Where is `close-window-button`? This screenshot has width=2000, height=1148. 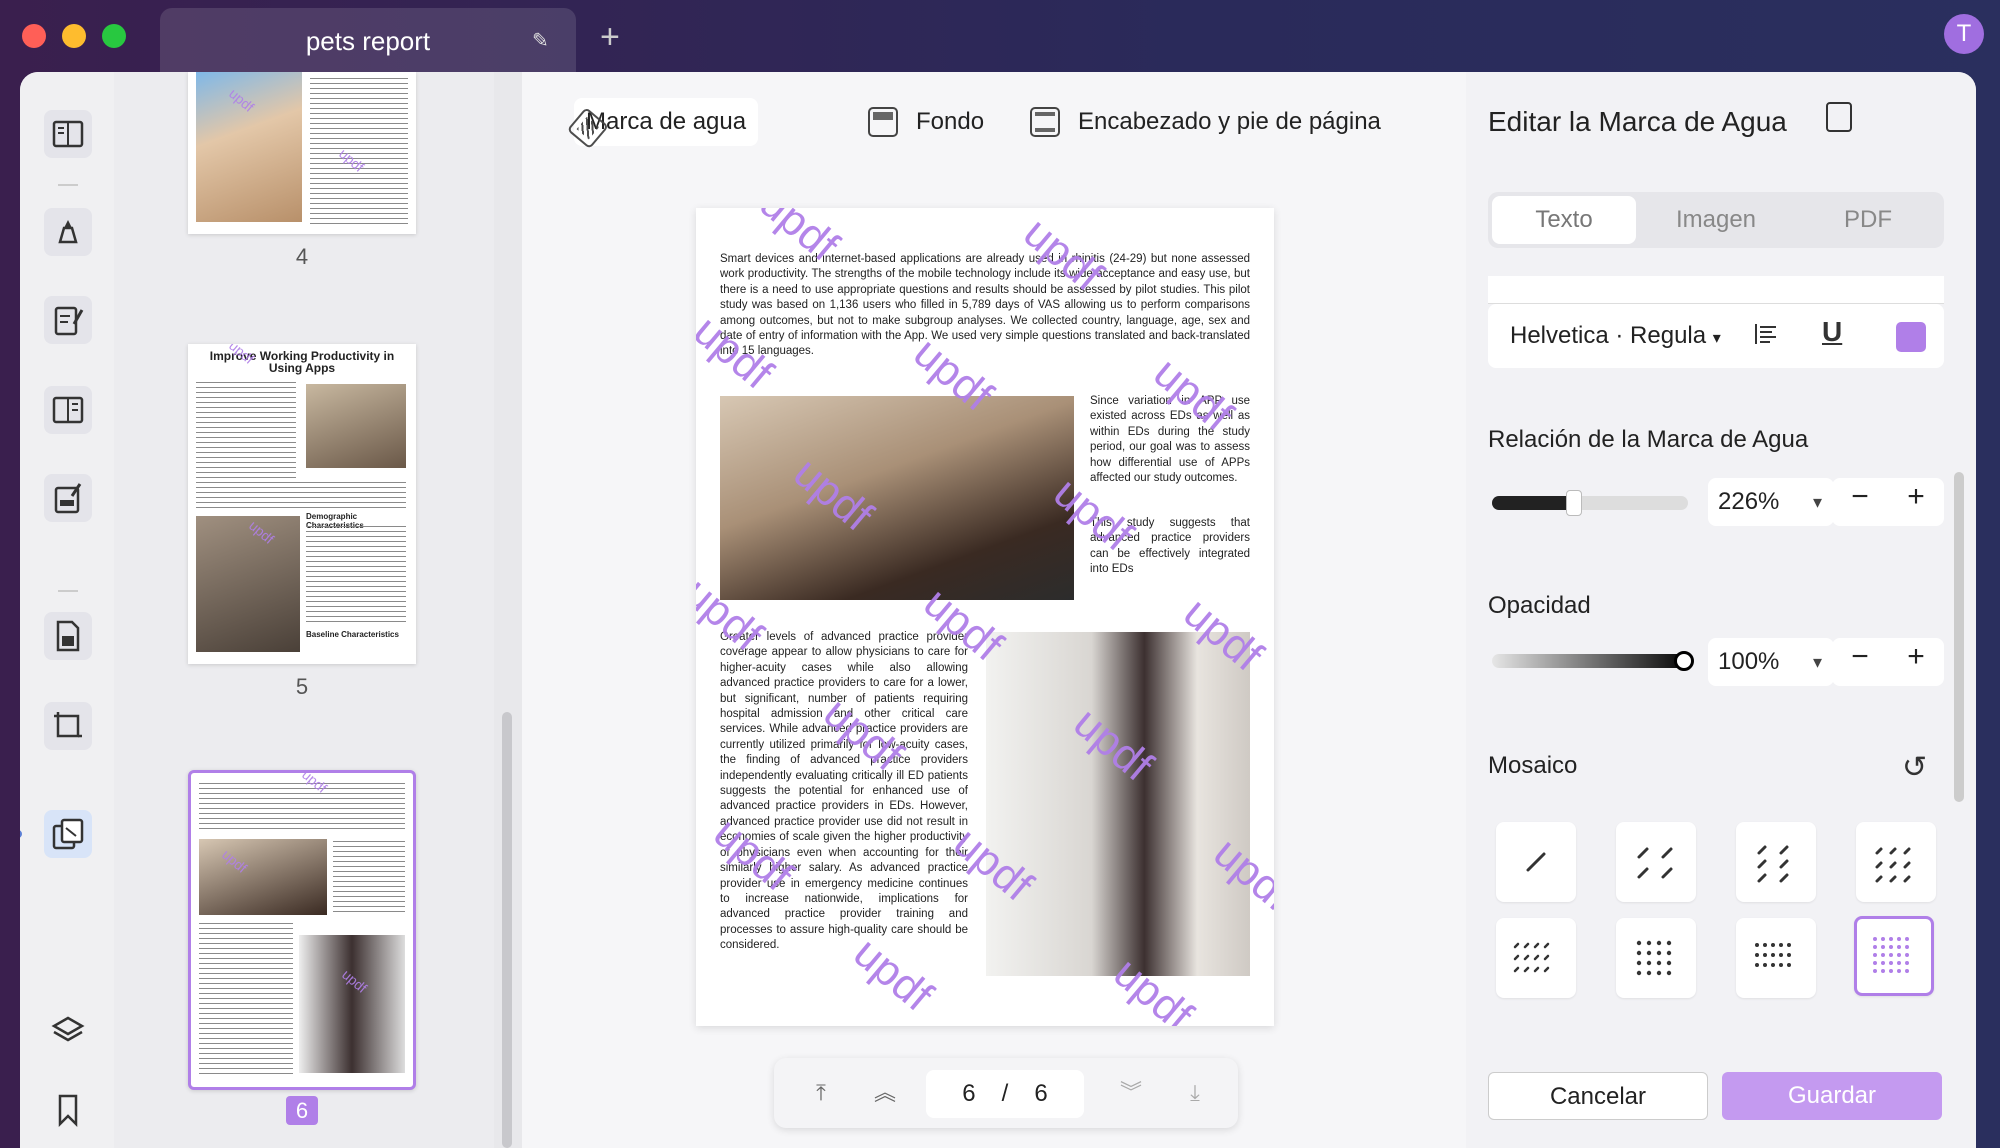
close-window-button is located at coordinates (34, 36).